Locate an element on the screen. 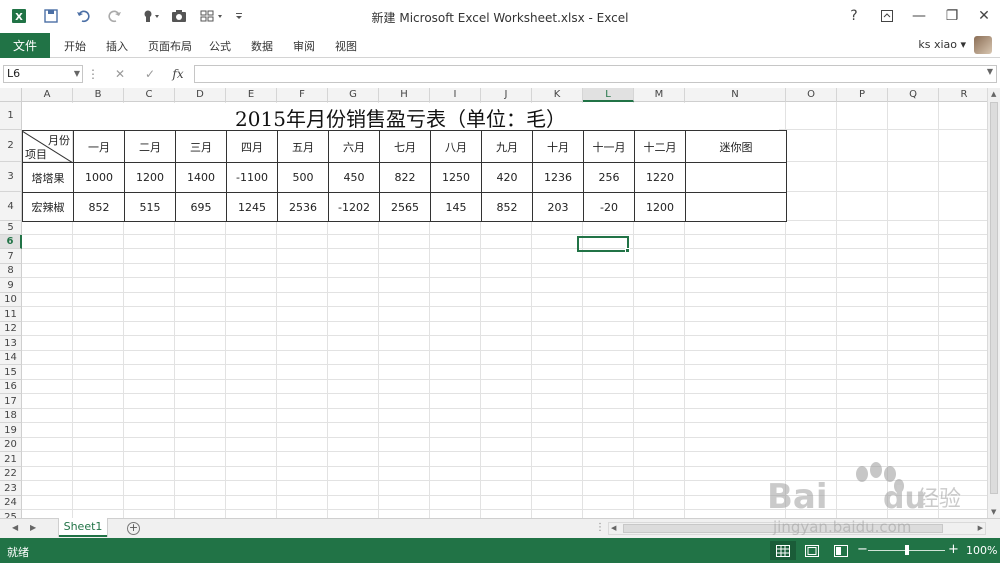 The image size is (1000, 563). column-header-a: A is located at coordinates (47, 95).